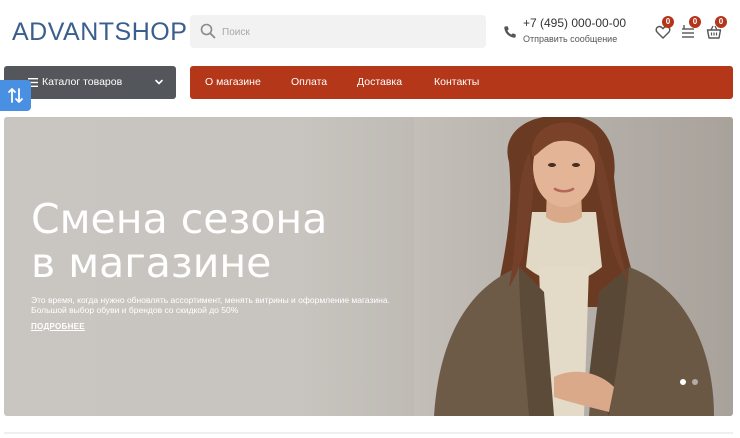 The image size is (740, 438). What do you see at coordinates (456, 82) in the screenshot?
I see `nav-item-contacts: Контакты` at bounding box center [456, 82].